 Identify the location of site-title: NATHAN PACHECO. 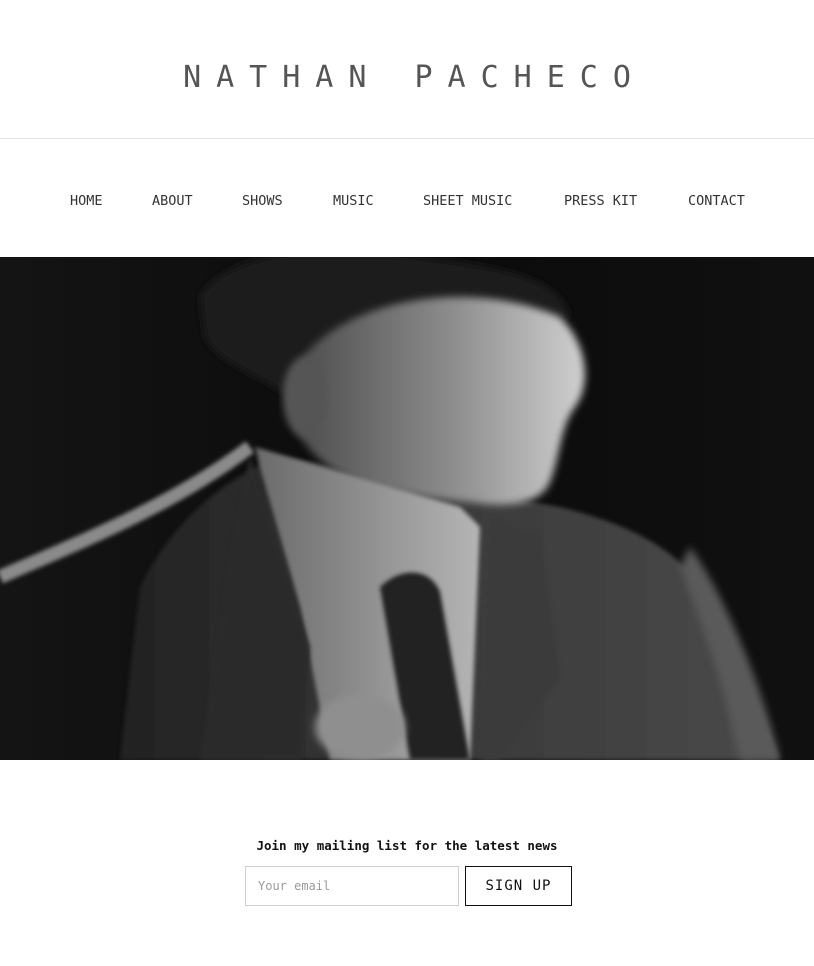
(407, 78).